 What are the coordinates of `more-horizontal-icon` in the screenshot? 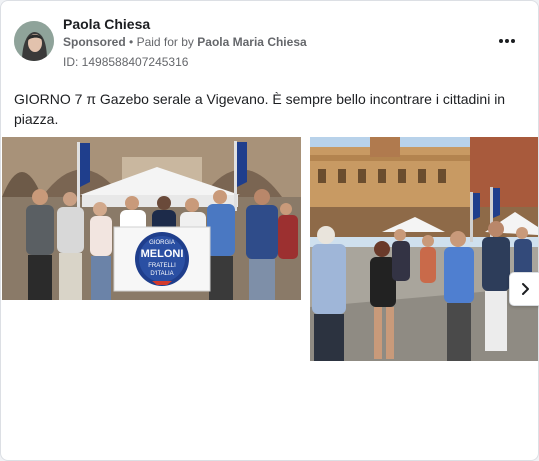 It's located at (501, 41).